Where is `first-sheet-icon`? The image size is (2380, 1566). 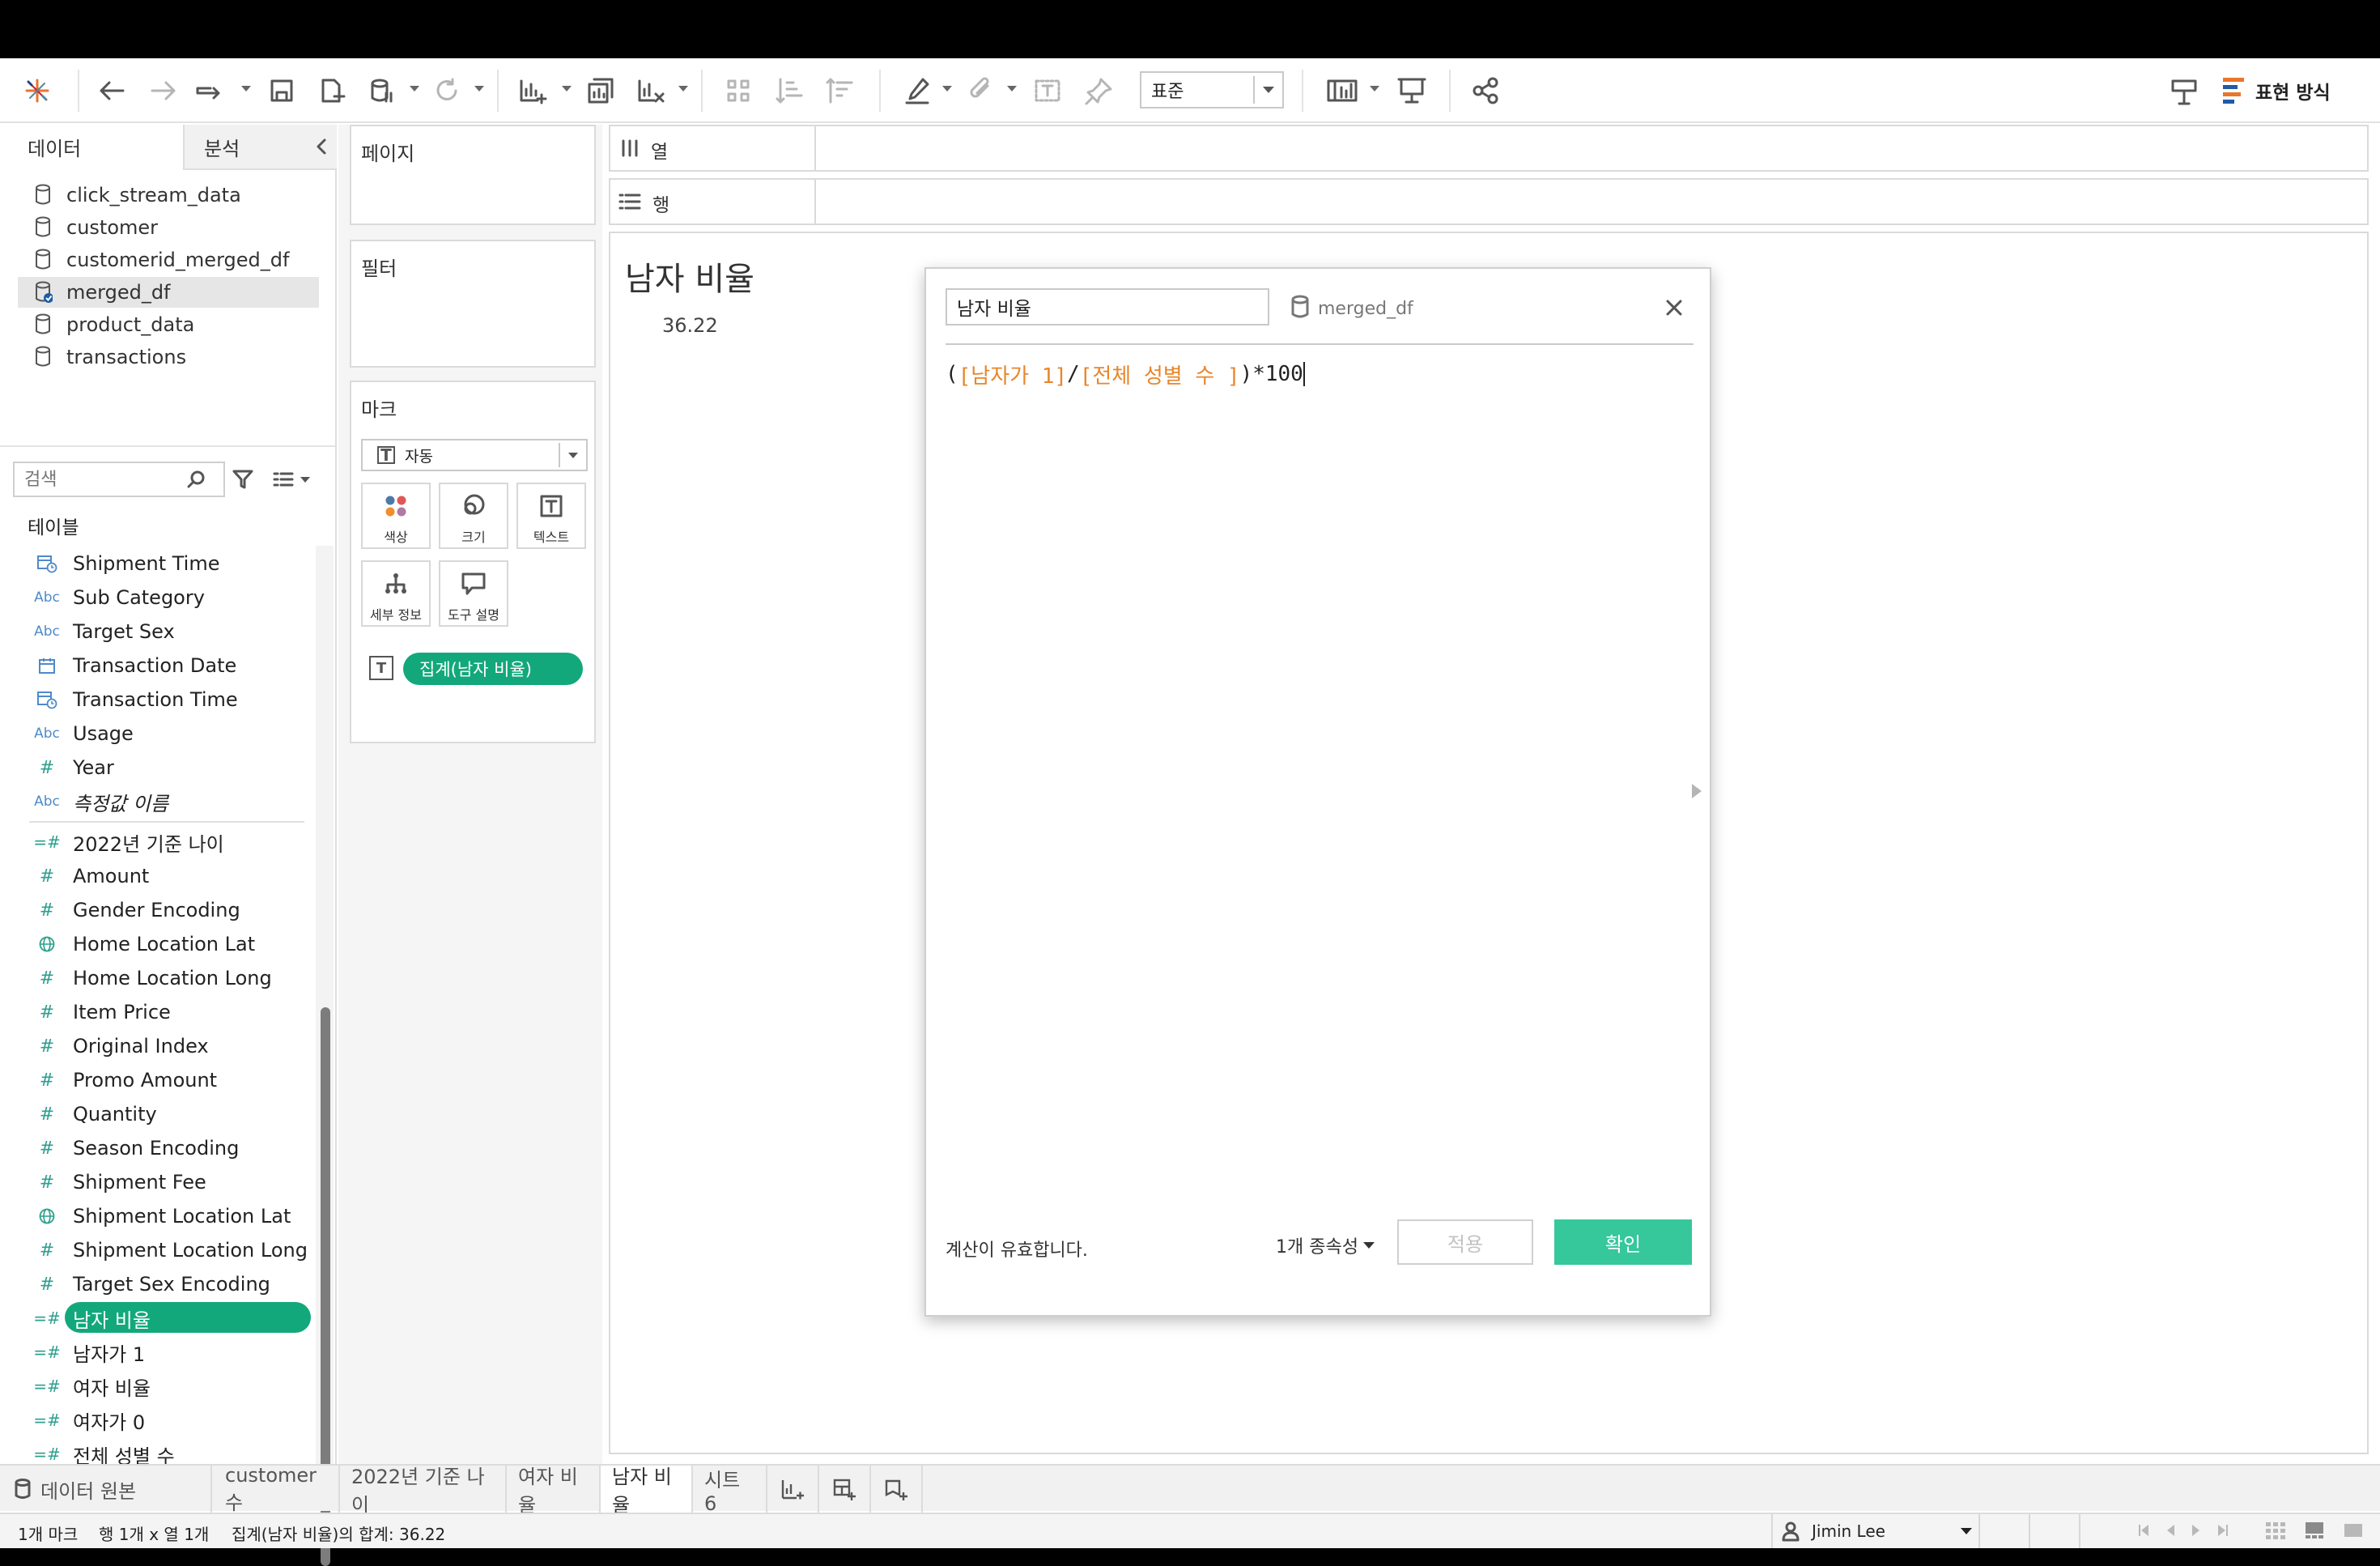
first-sheet-icon is located at coordinates (2143, 1532).